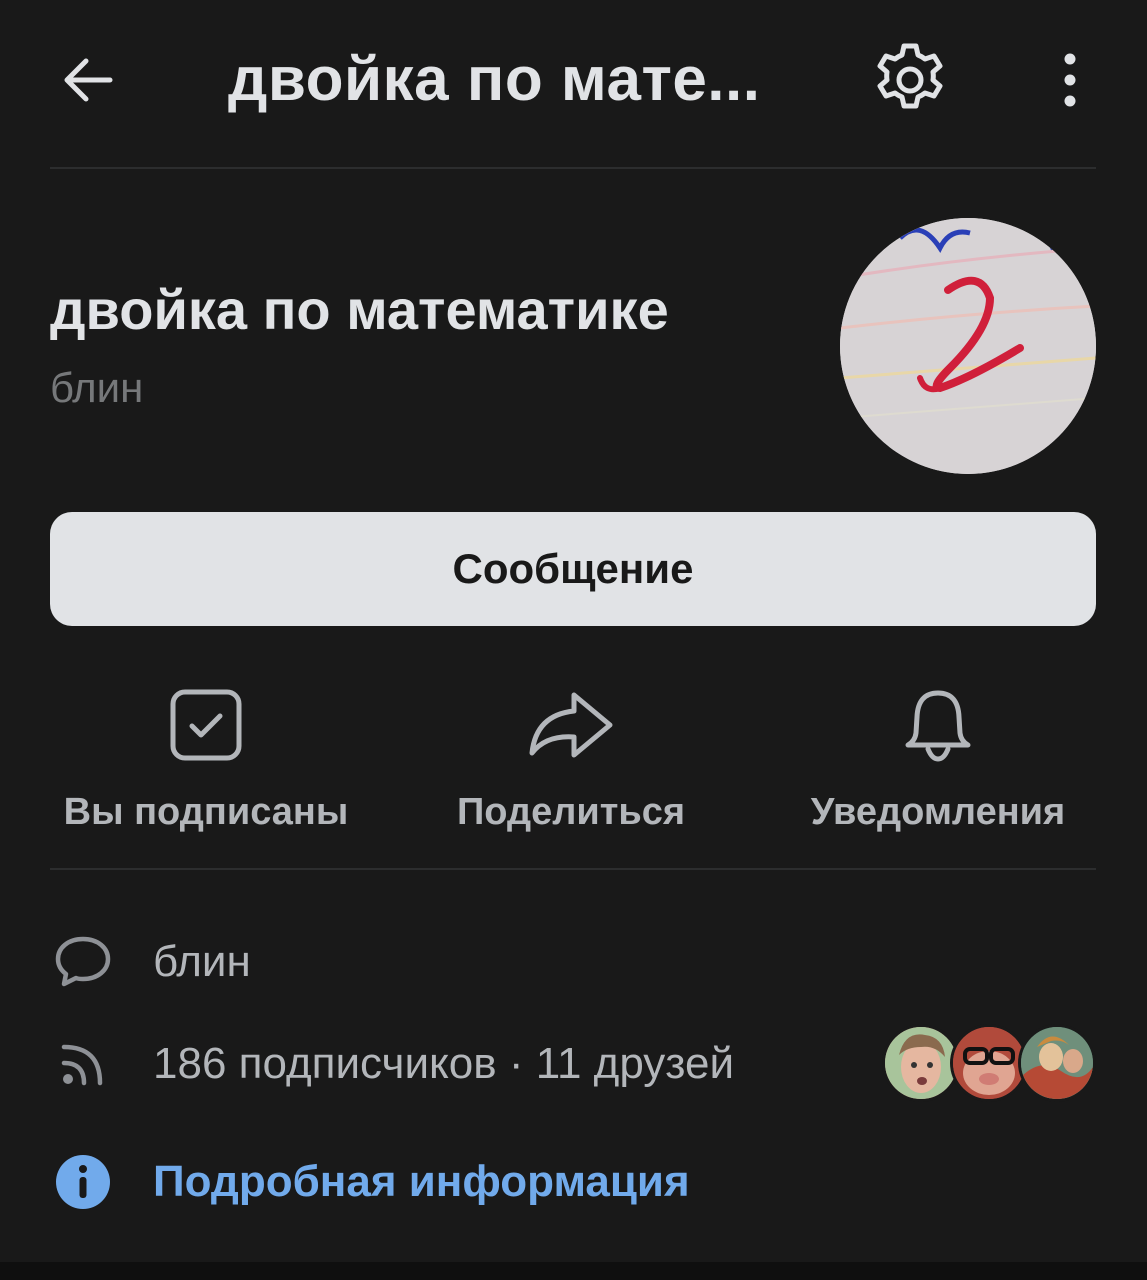 The width and height of the screenshot is (1147, 1280). I want to click on gear-icon, so click(910, 76).